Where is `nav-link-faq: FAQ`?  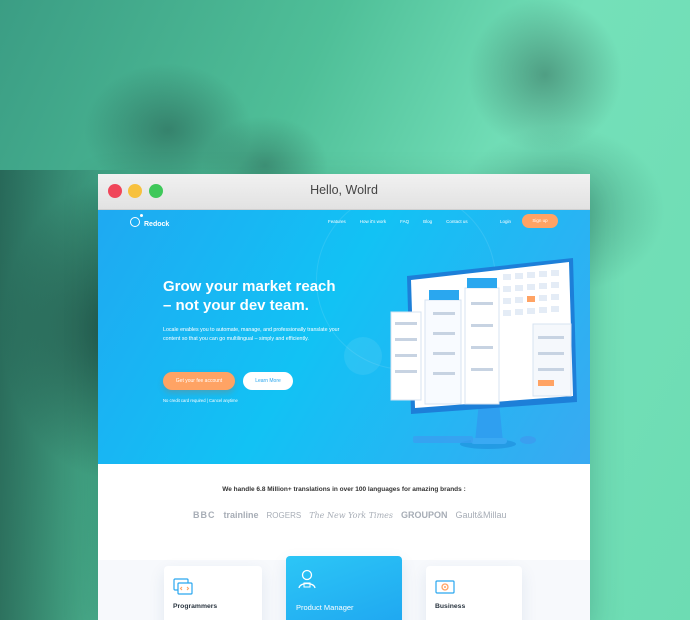
nav-link-faq: FAQ is located at coordinates (404, 221).